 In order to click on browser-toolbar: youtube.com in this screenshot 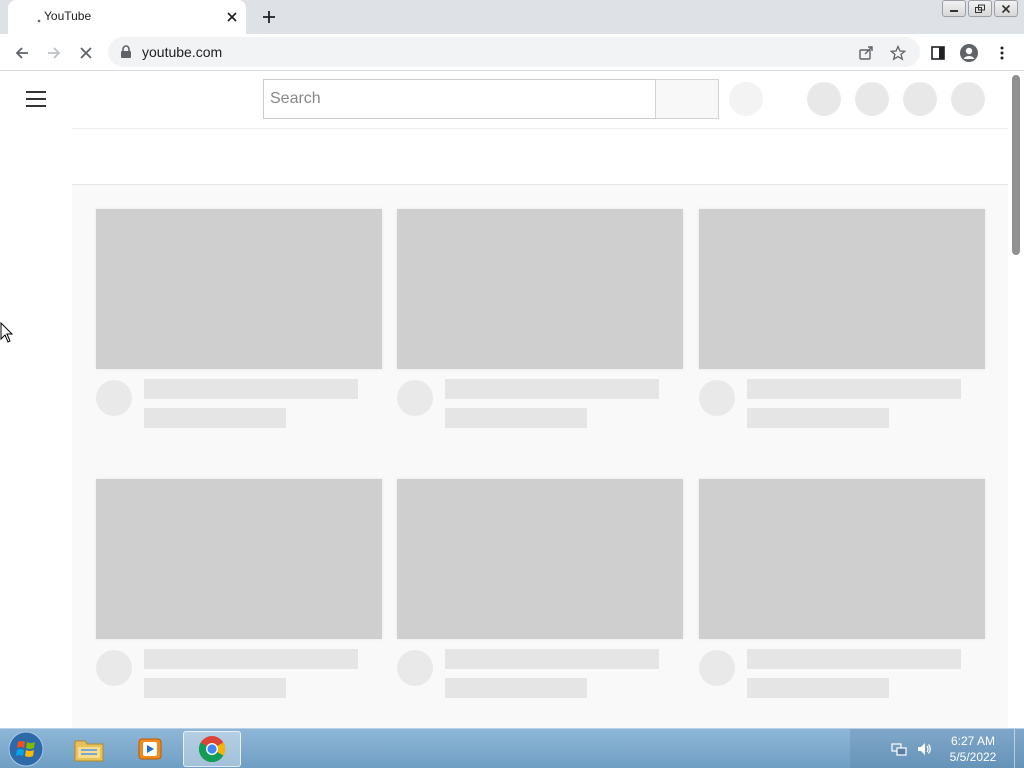, I will do `click(512, 52)`.